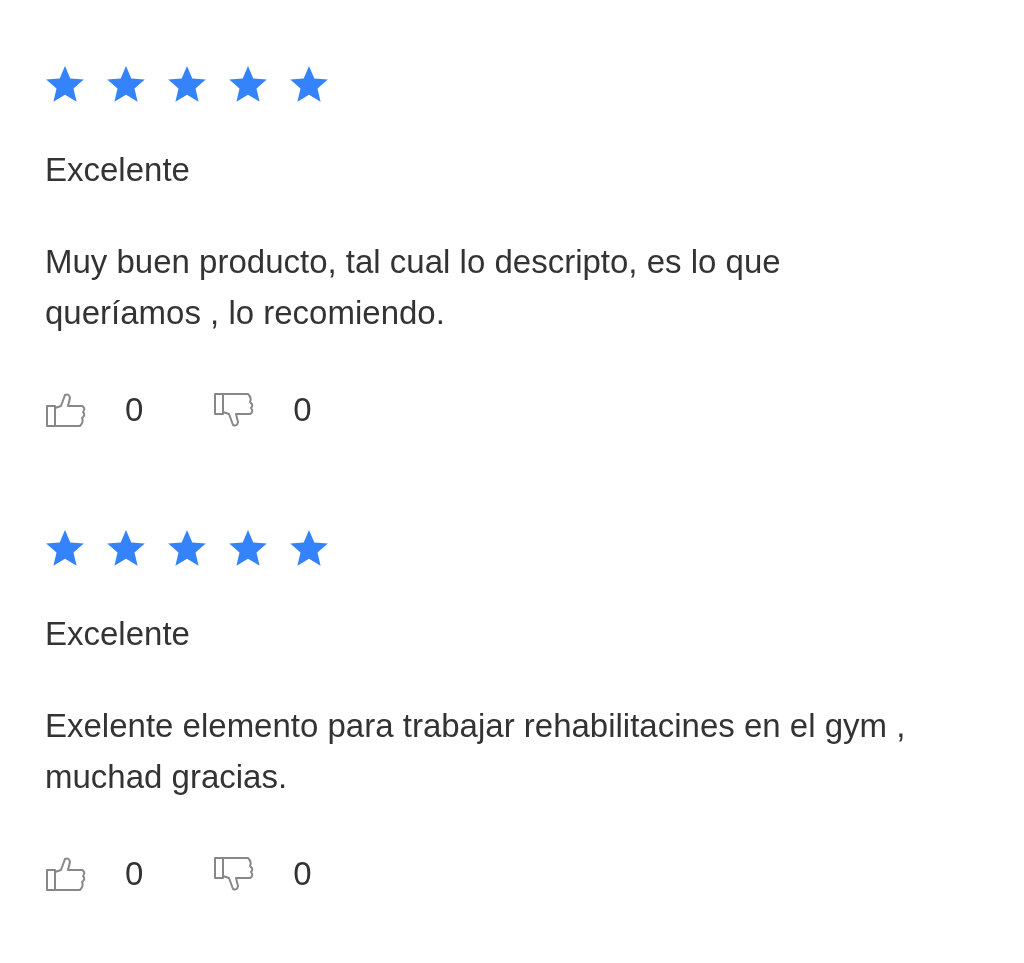 This screenshot has width=1024, height=963. Describe the element at coordinates (476, 751) in the screenshot. I see `review-text: Exelente elemento para trabajar rehabilitacines en el gym , muchad gracias.` at that location.